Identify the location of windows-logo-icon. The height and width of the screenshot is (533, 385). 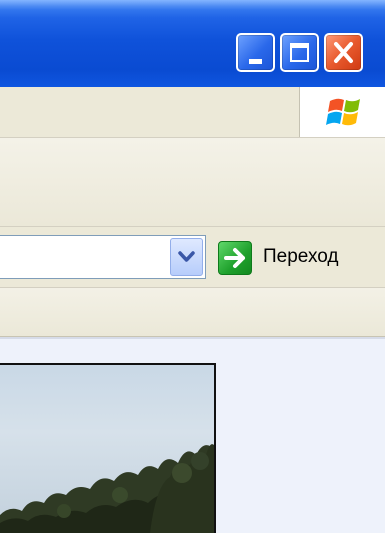
(343, 112).